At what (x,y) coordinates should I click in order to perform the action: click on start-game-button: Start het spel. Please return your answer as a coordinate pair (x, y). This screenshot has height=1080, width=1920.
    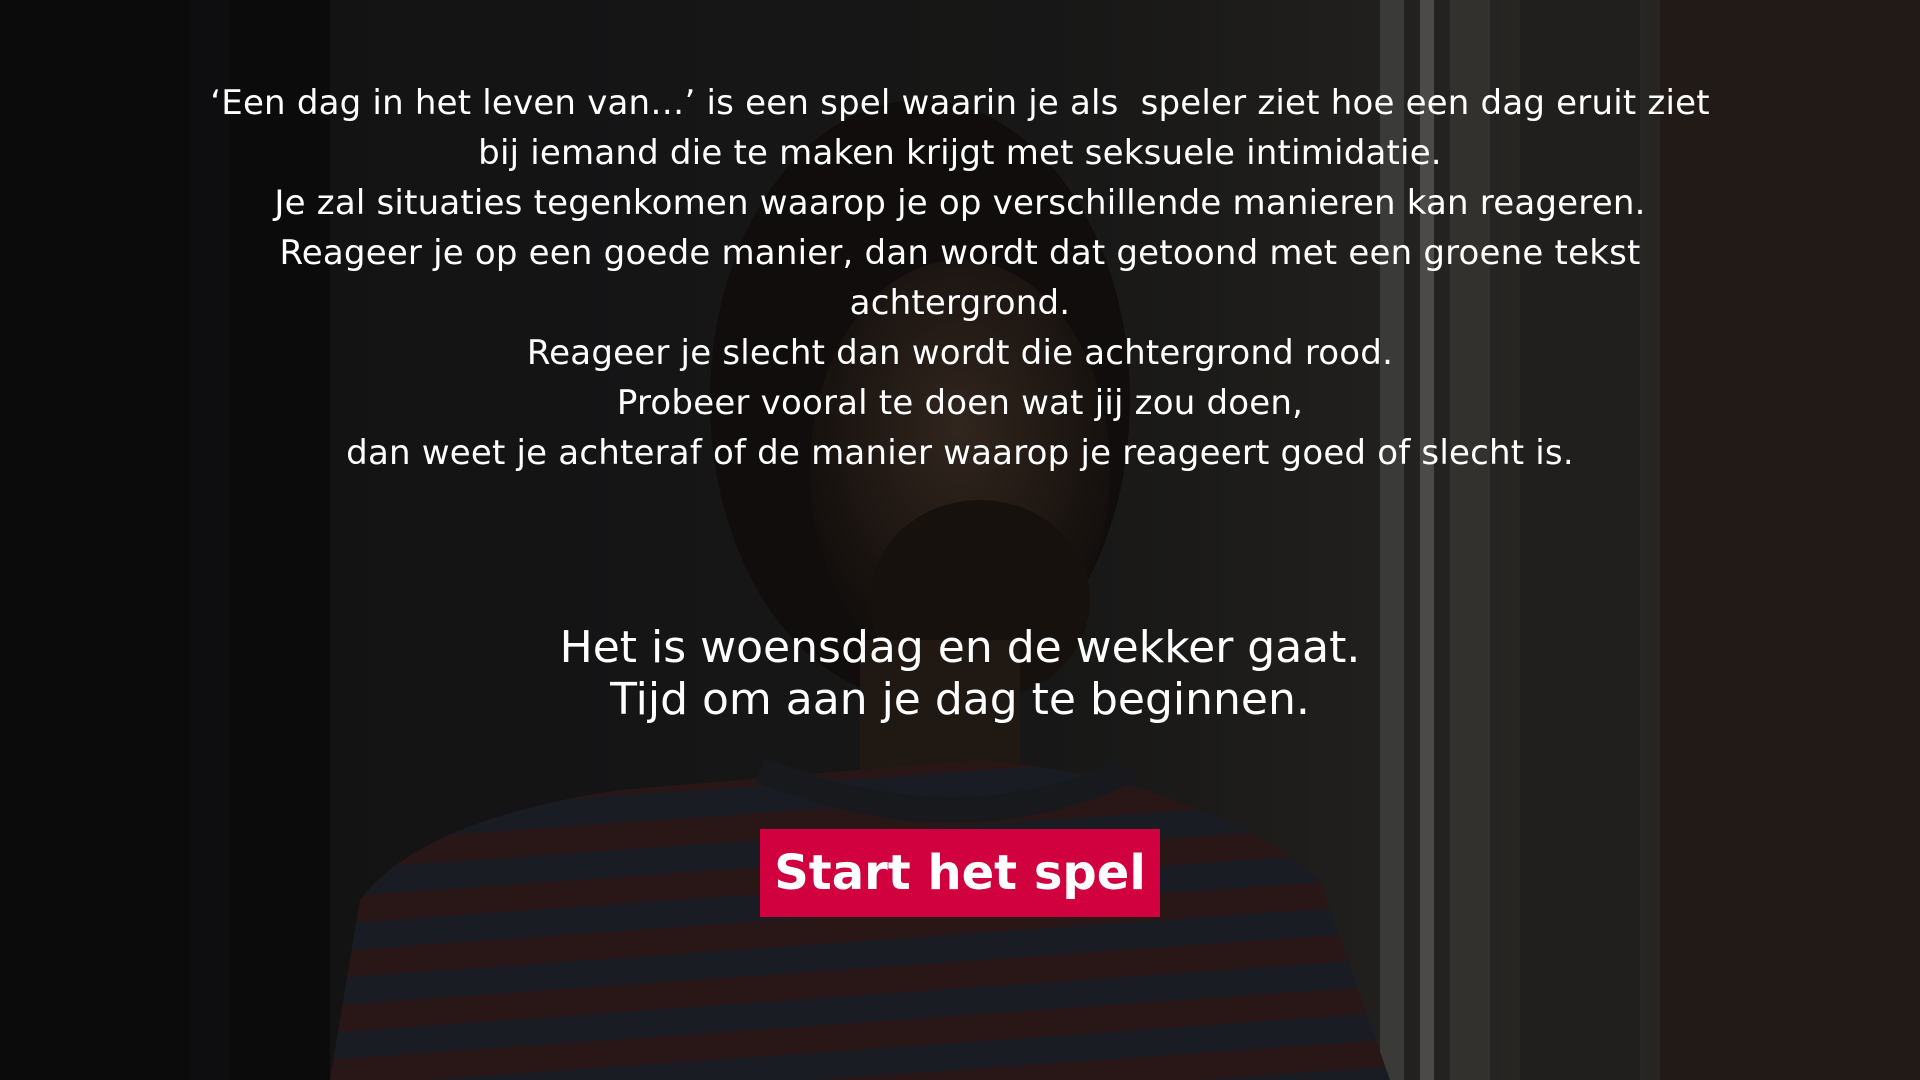
    Looking at the image, I should click on (960, 873).